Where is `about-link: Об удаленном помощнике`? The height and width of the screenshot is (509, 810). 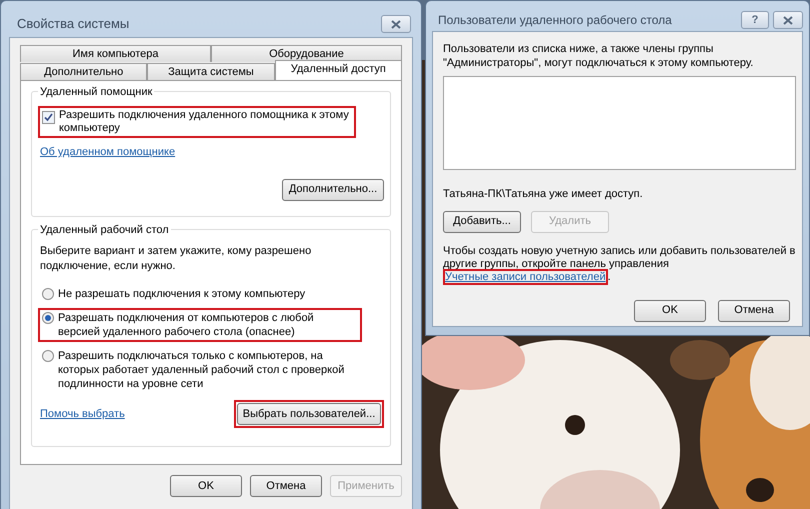 about-link: Об удаленном помощнике is located at coordinates (108, 152).